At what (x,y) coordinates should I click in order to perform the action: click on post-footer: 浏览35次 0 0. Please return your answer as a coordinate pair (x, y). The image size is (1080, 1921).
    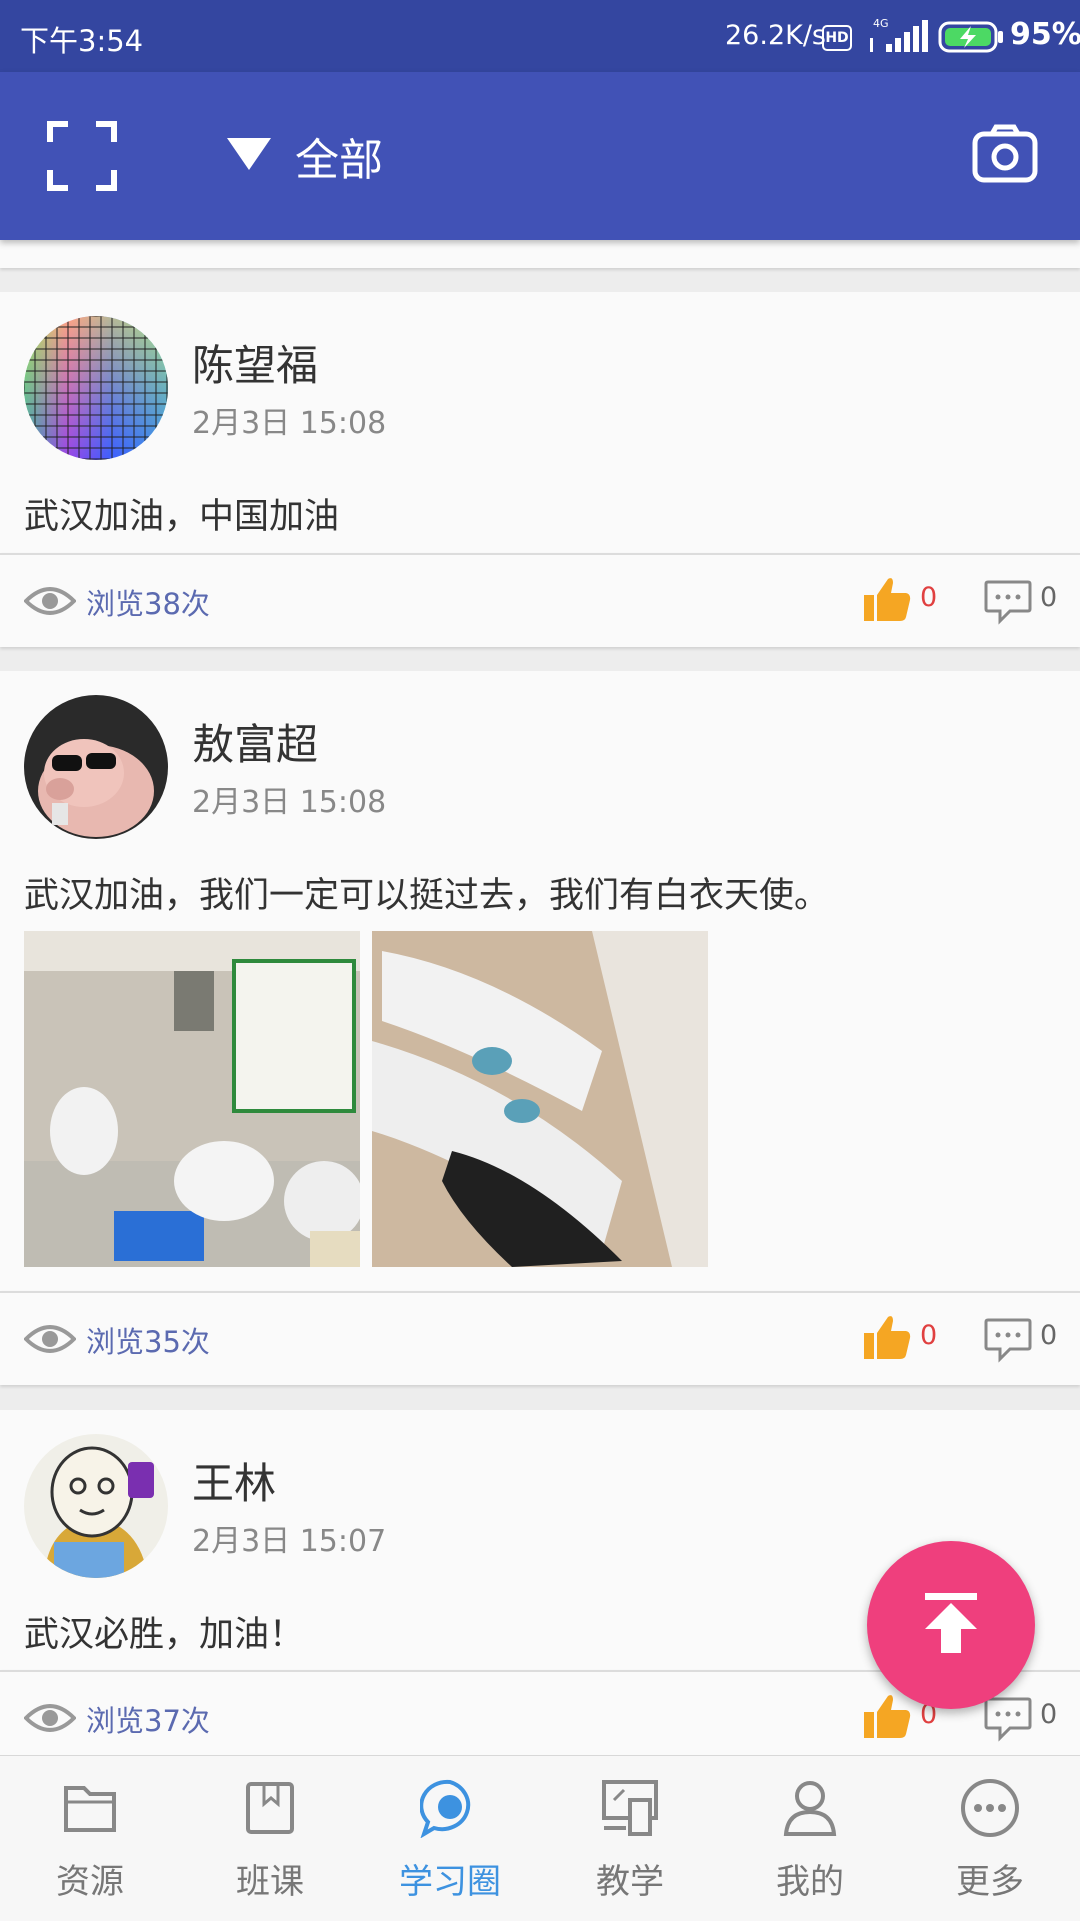
    Looking at the image, I should click on (540, 1338).